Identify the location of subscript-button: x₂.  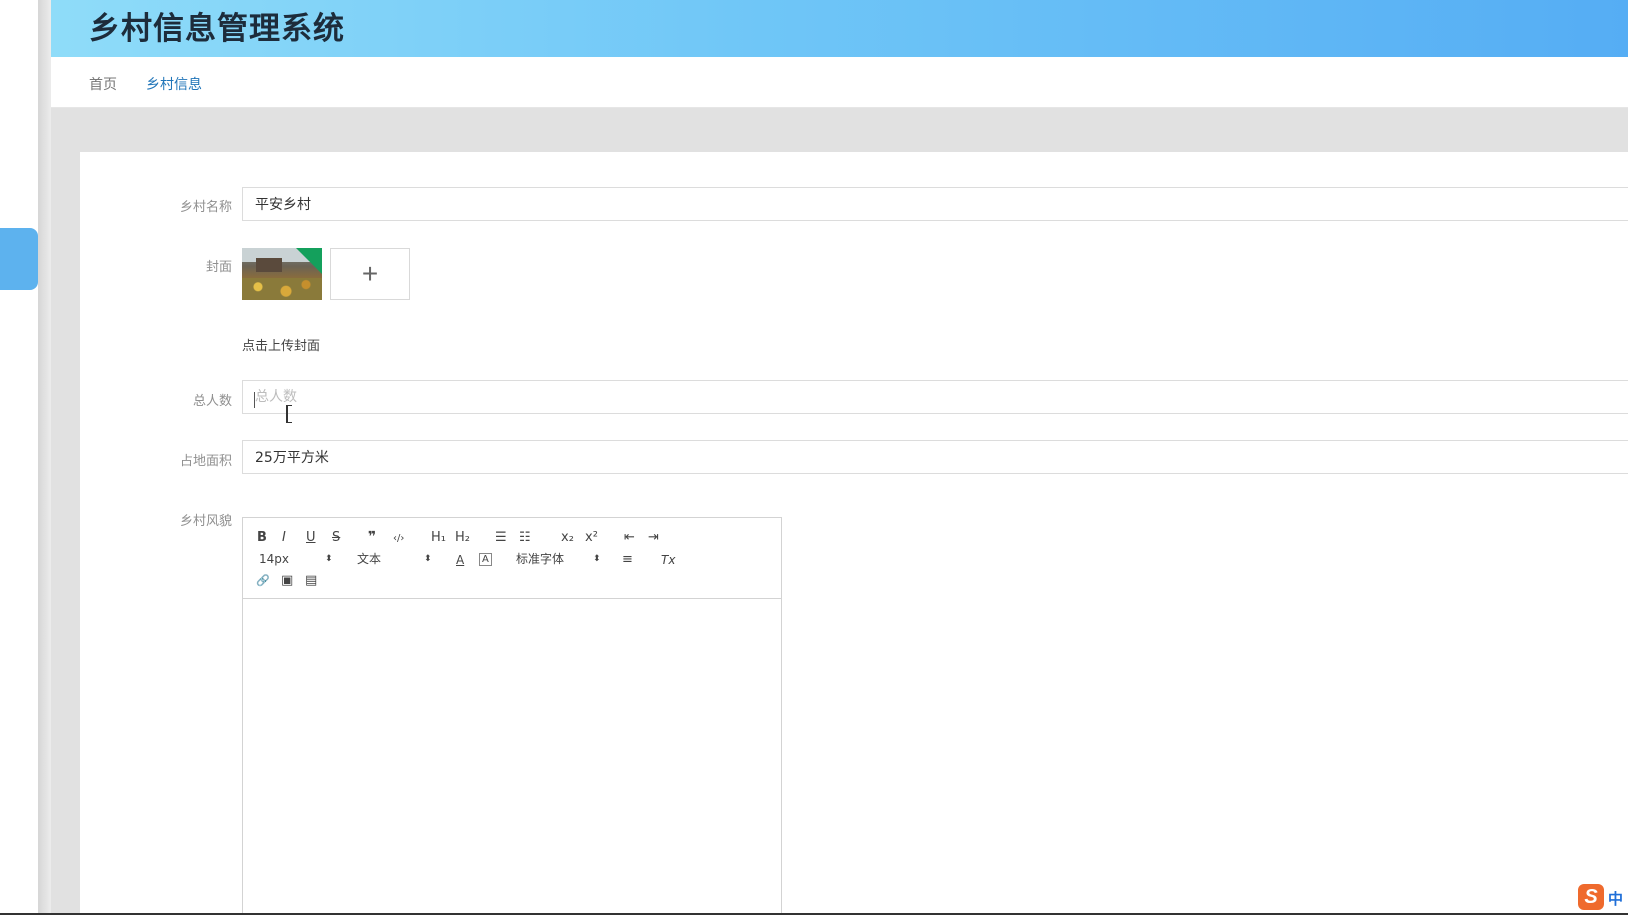
(567, 538).